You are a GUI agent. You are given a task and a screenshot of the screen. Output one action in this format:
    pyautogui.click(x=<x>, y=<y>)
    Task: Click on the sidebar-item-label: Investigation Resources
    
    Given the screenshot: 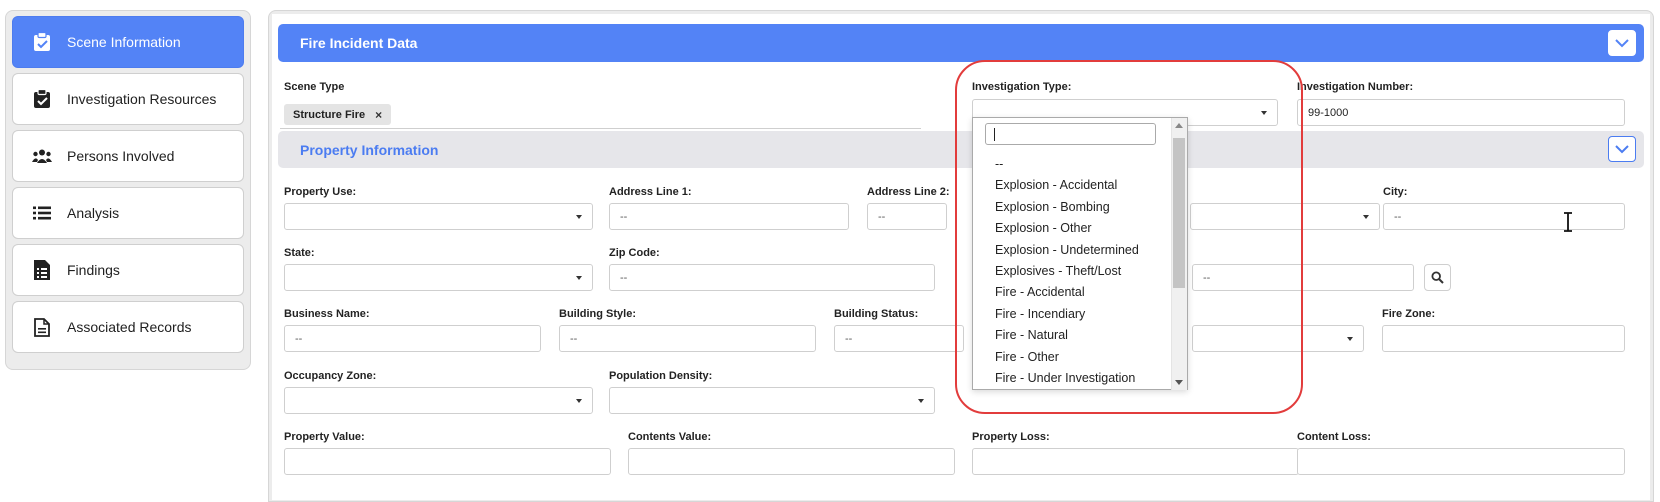 What is the action you would take?
    pyautogui.click(x=142, y=99)
    